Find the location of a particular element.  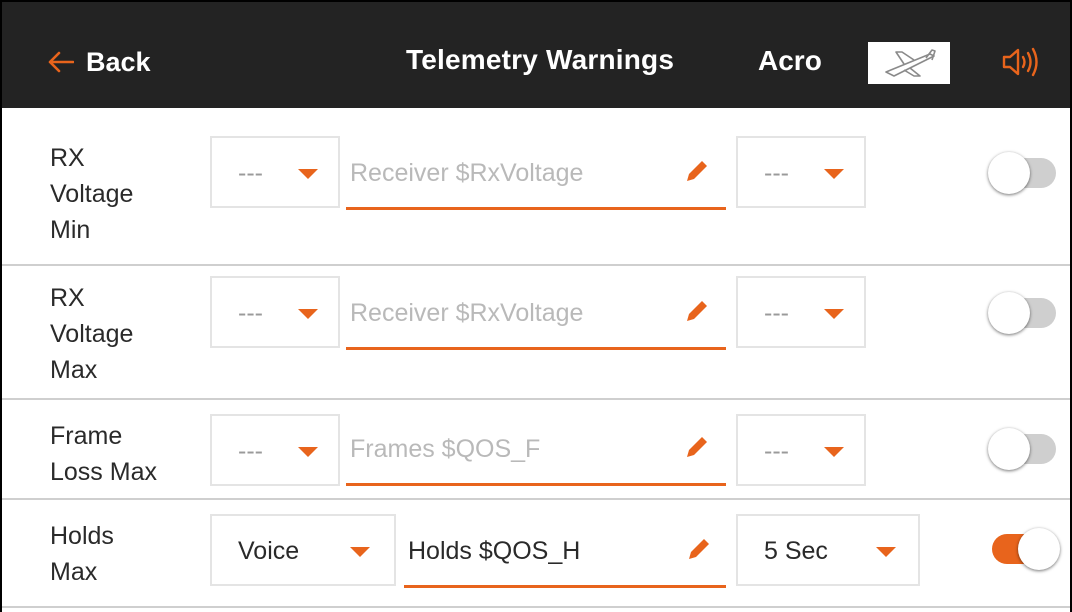

model-name: Acro is located at coordinates (790, 60).